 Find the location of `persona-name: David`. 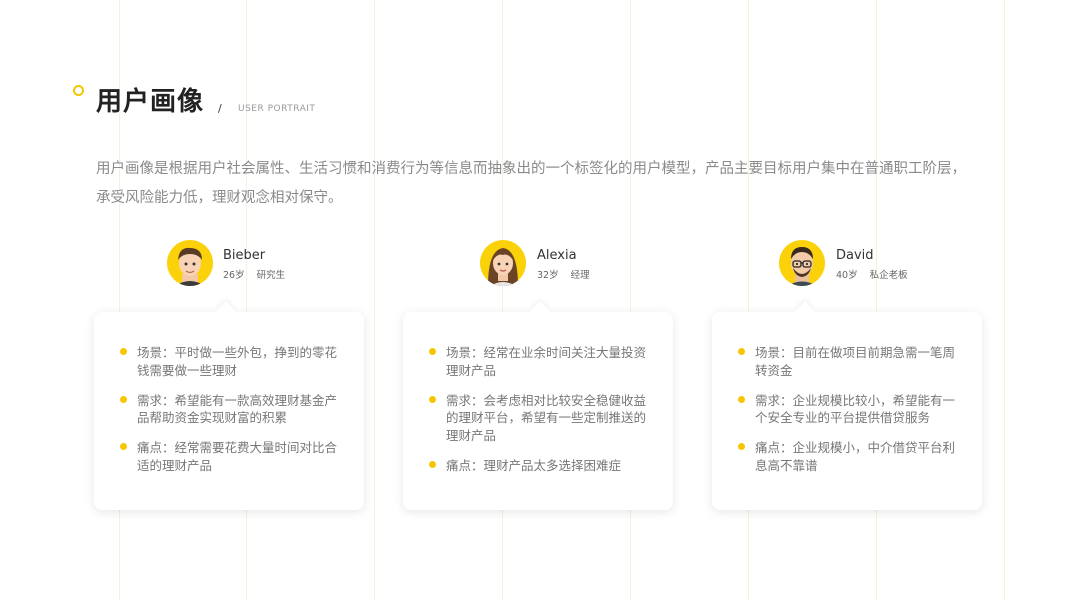

persona-name: David is located at coordinates (855, 255).